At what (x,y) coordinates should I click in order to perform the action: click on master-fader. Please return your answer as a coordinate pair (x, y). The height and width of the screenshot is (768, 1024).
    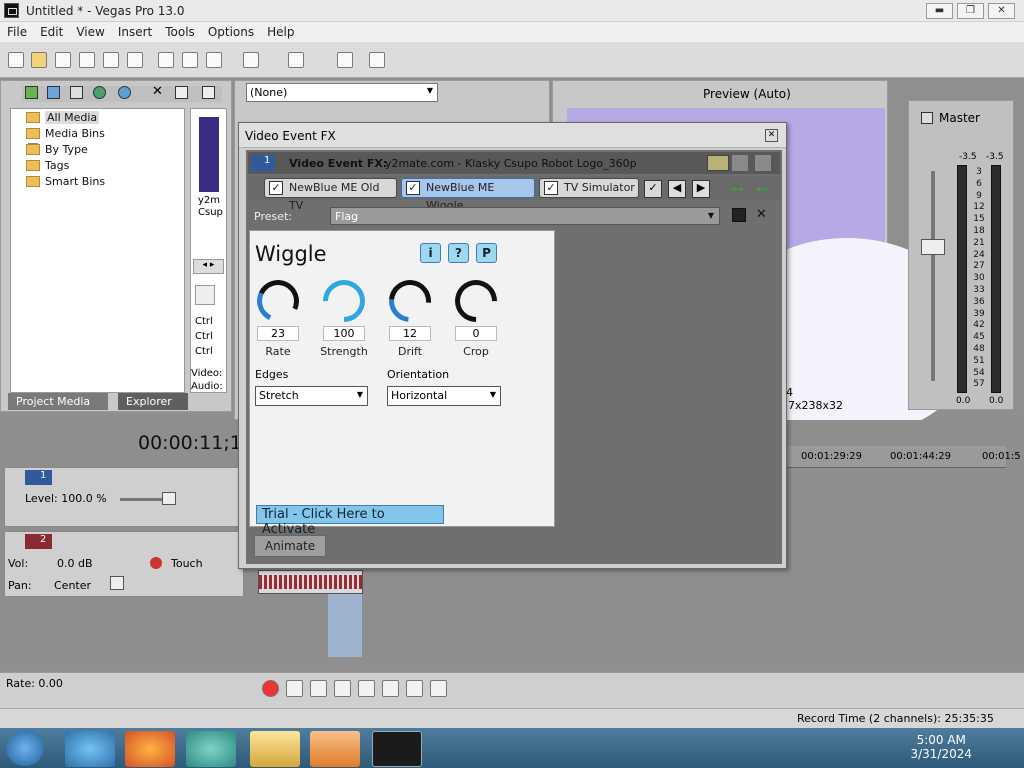
    Looking at the image, I should click on (933, 247).